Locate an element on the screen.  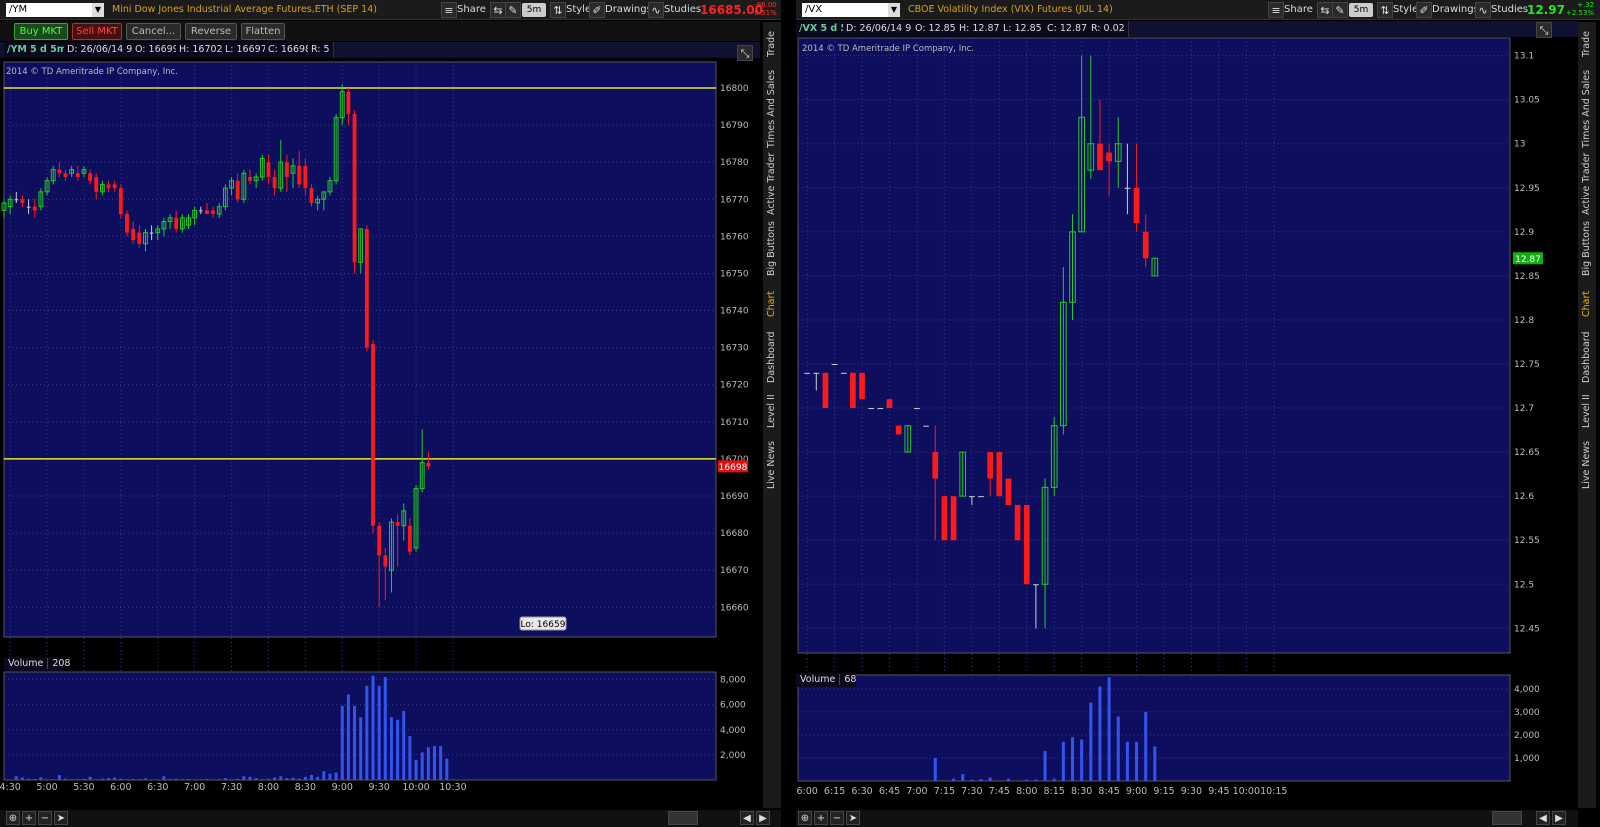
ym-scroll-left-icon: ◀ is located at coordinates (747, 818).